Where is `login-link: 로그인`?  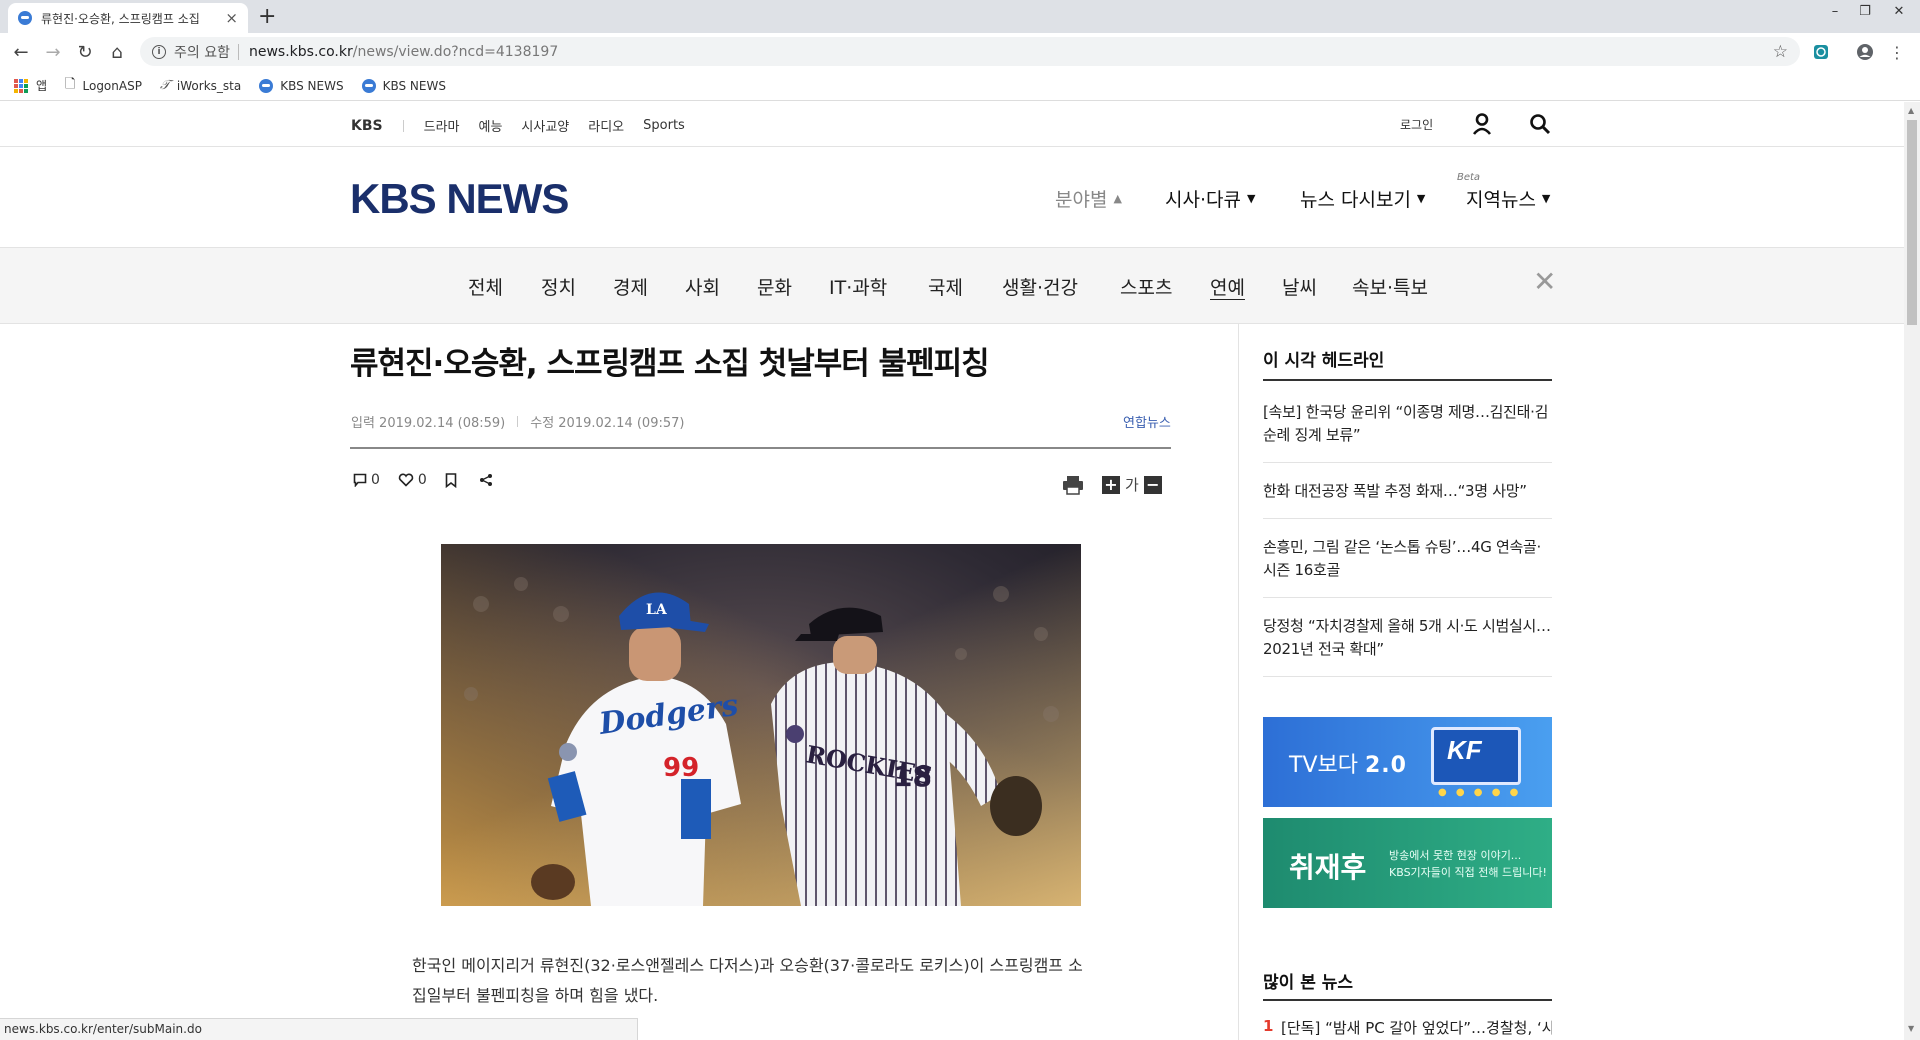 login-link: 로그인 is located at coordinates (1416, 124).